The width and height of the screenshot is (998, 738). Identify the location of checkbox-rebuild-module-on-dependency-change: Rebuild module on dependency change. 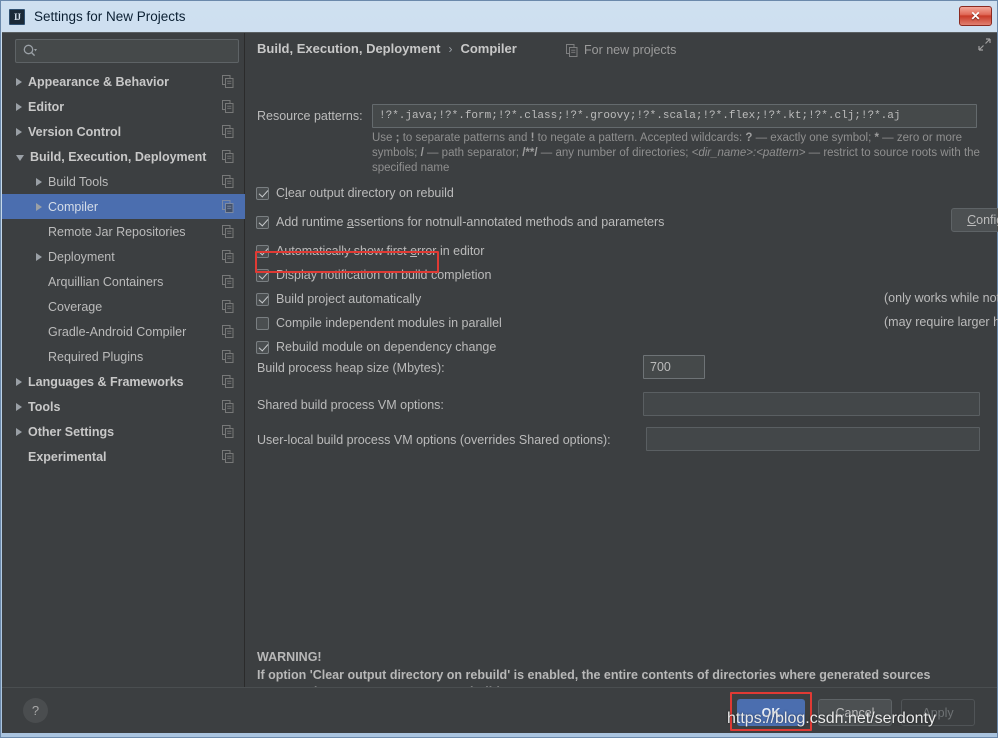
(376, 347).